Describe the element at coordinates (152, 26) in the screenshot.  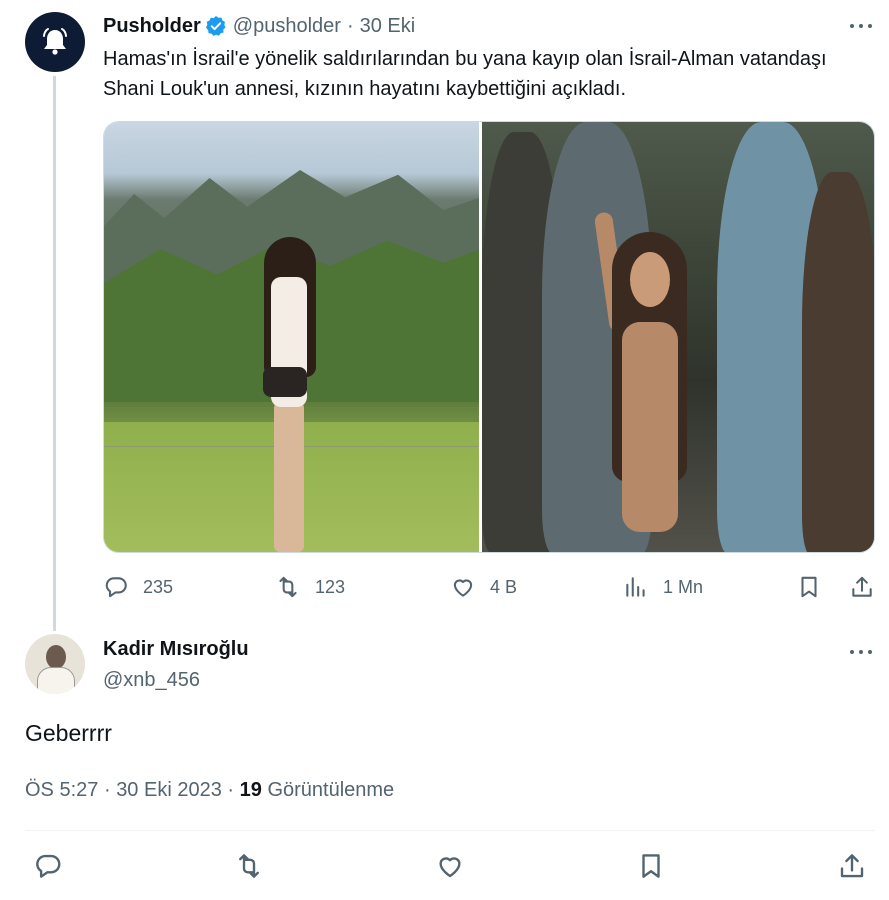
I see `author-name: Pusholder` at that location.